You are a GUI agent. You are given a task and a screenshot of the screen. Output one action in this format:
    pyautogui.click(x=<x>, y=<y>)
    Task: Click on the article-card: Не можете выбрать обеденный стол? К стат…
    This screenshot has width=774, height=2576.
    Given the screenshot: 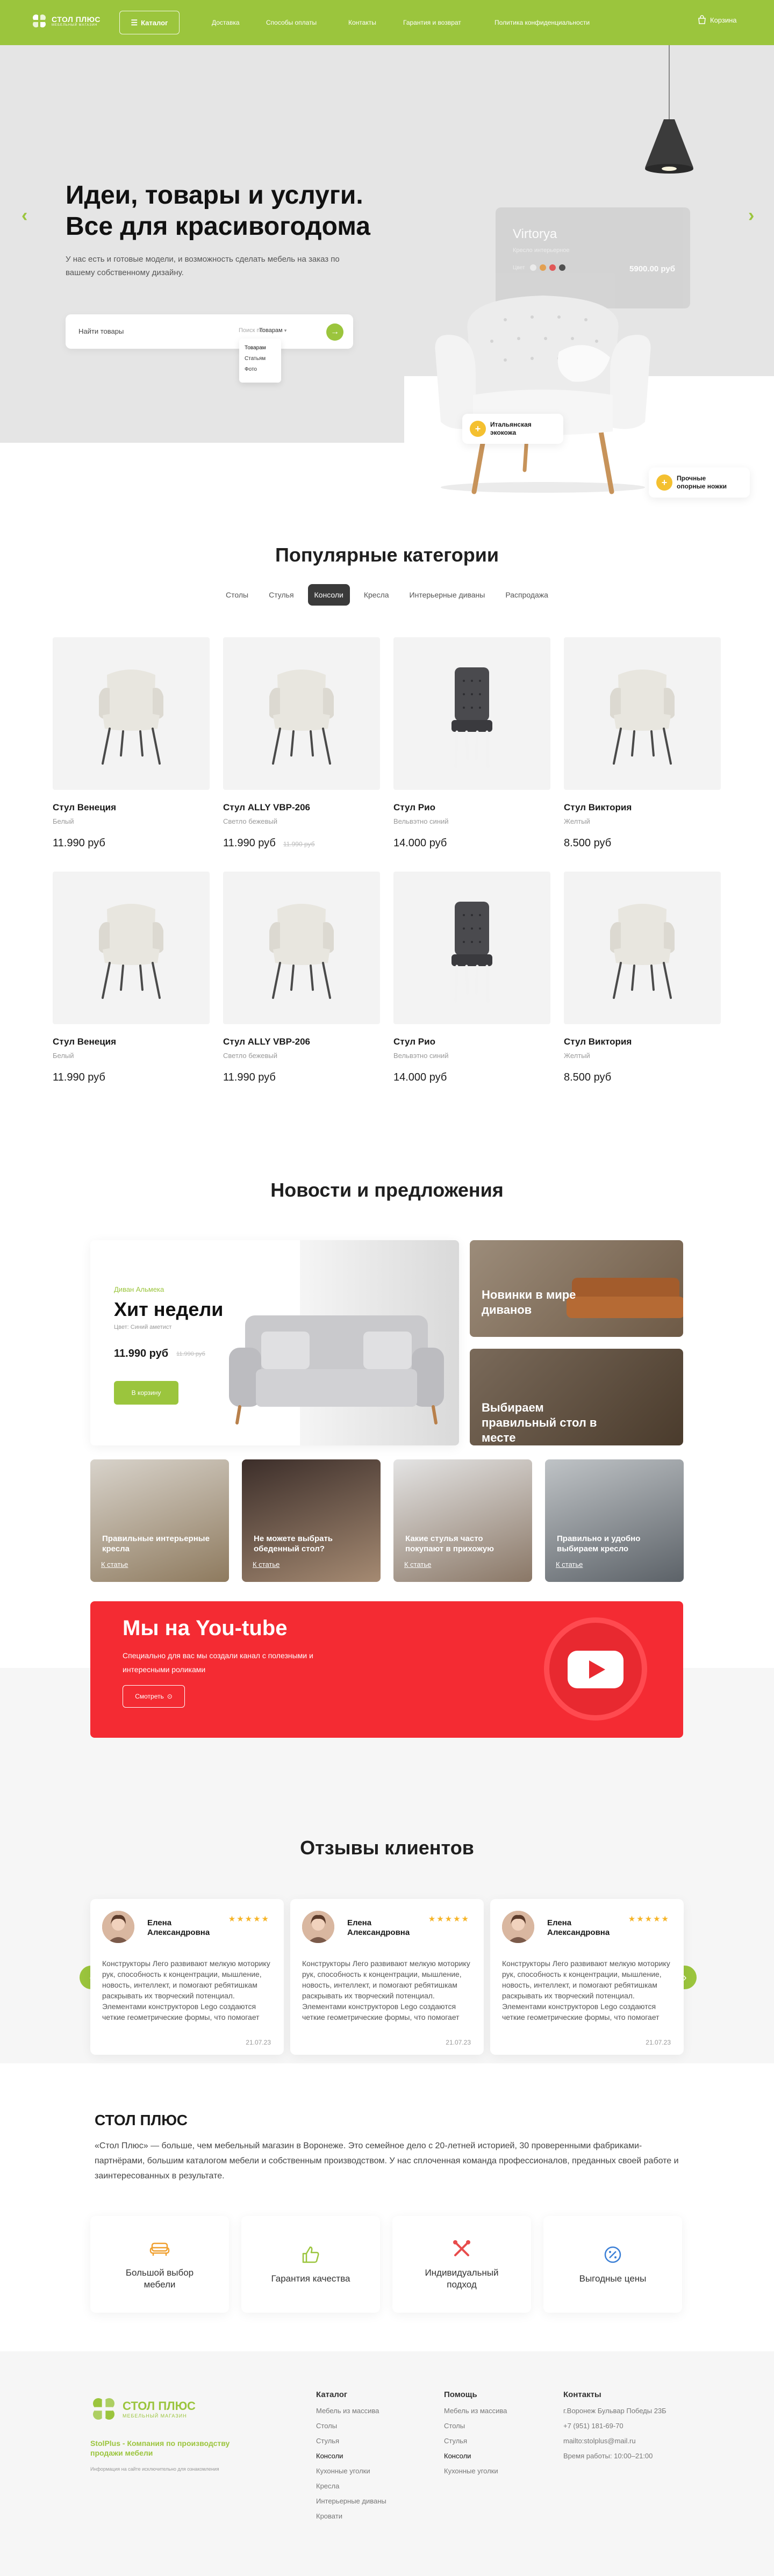 What is the action you would take?
    pyautogui.click(x=311, y=1520)
    